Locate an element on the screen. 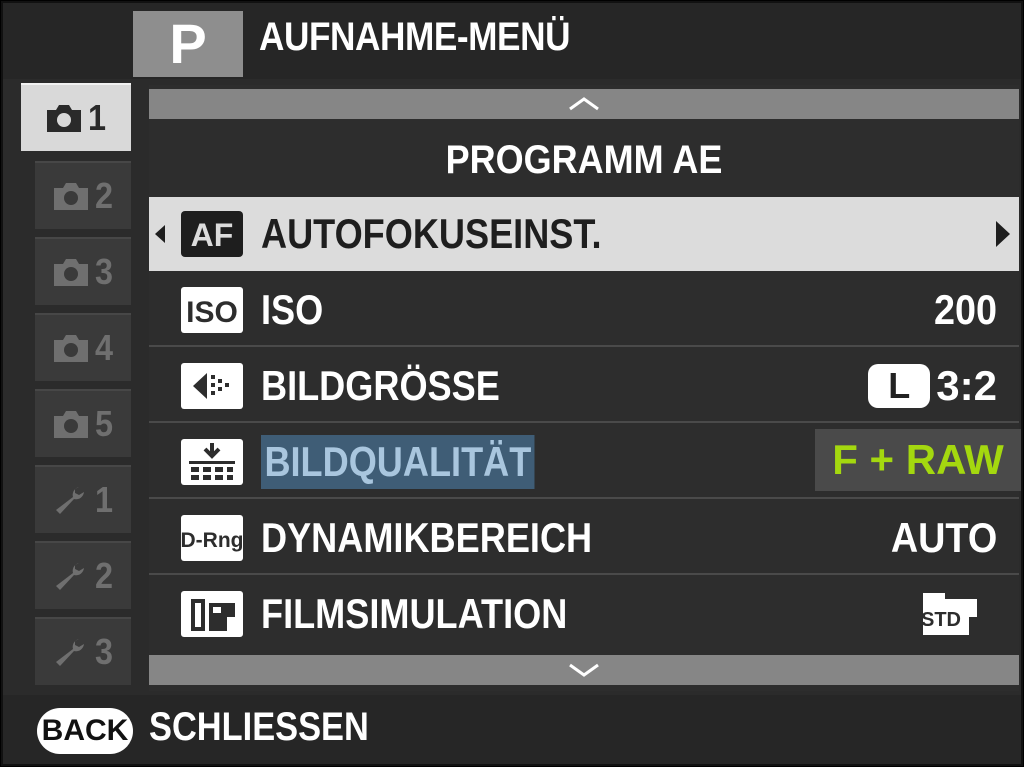 The width and height of the screenshot is (1024, 767). size-l-badge: L is located at coordinates (899, 386).